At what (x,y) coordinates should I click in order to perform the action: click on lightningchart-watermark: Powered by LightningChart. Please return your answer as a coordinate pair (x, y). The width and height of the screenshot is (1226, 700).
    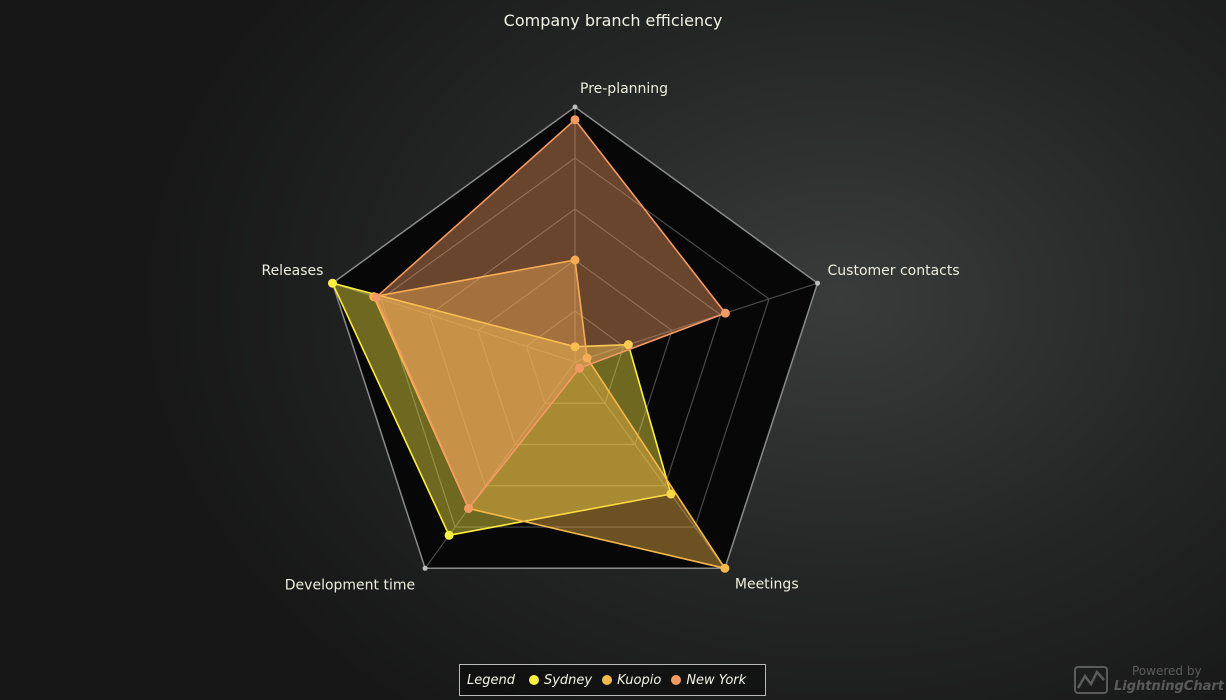
    Looking at the image, I should click on (1148, 680).